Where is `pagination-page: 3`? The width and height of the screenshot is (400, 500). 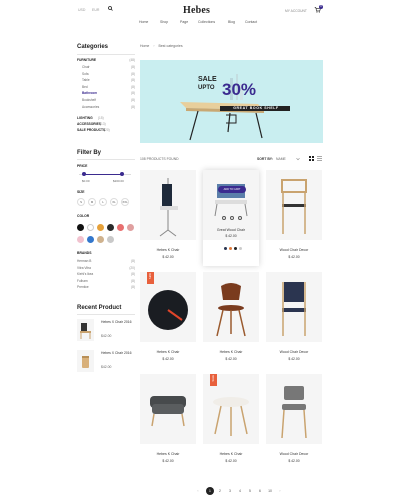
pagination-page: 3 is located at coordinates (230, 491).